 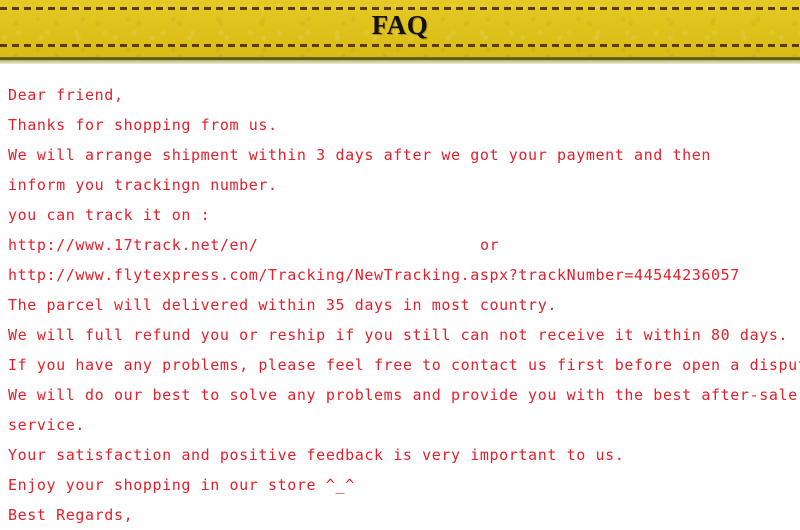 What do you see at coordinates (109, 215) in the screenshot?
I see `letter-line: you can track it on :` at bounding box center [109, 215].